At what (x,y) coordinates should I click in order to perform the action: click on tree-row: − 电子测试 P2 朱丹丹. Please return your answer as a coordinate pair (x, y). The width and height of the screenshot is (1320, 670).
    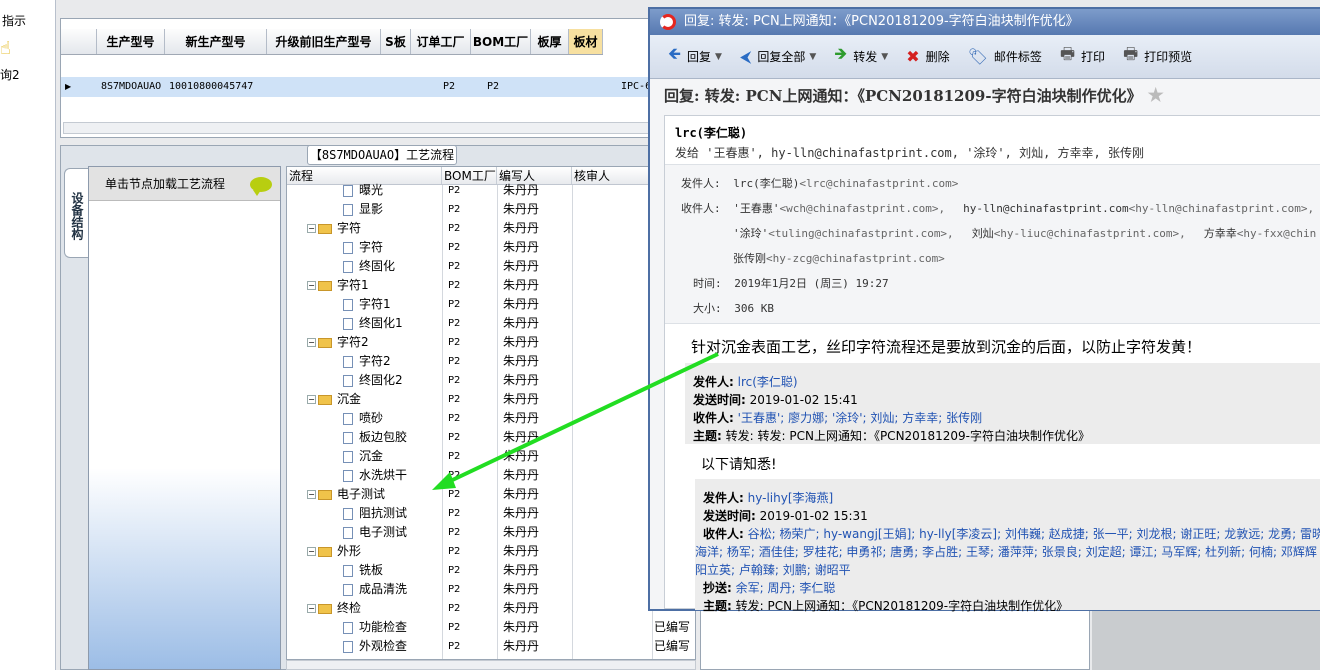
    Looking at the image, I should click on (491, 494).